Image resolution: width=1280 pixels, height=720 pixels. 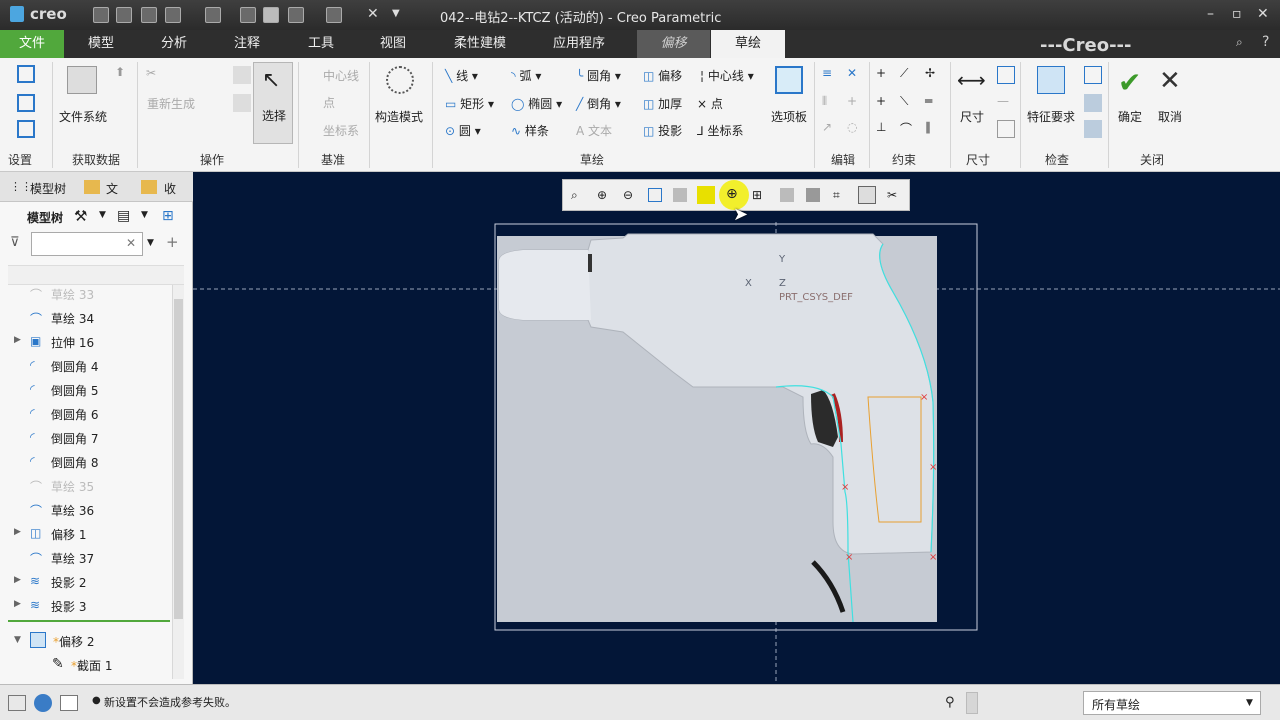 I want to click on file-system-button: 文件系统, so click(x=83, y=116).